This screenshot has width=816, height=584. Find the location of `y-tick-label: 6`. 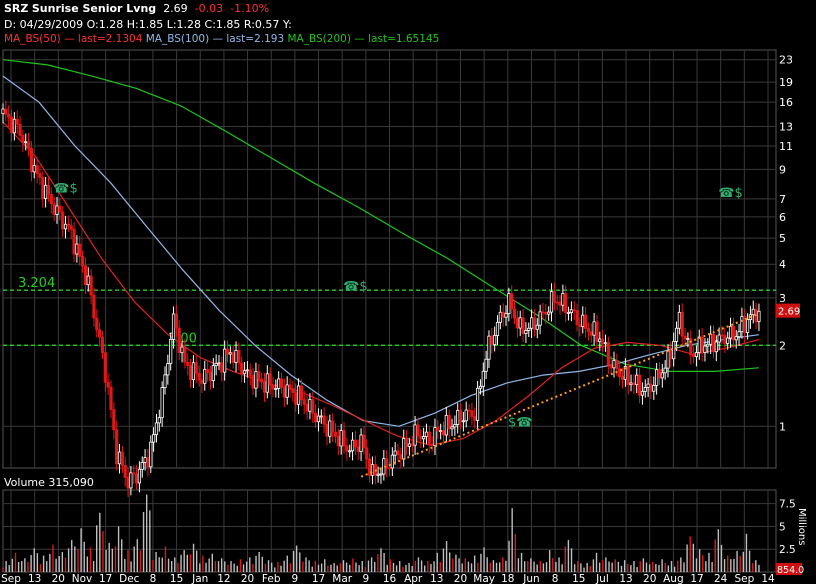

y-tick-label: 6 is located at coordinates (782, 217).